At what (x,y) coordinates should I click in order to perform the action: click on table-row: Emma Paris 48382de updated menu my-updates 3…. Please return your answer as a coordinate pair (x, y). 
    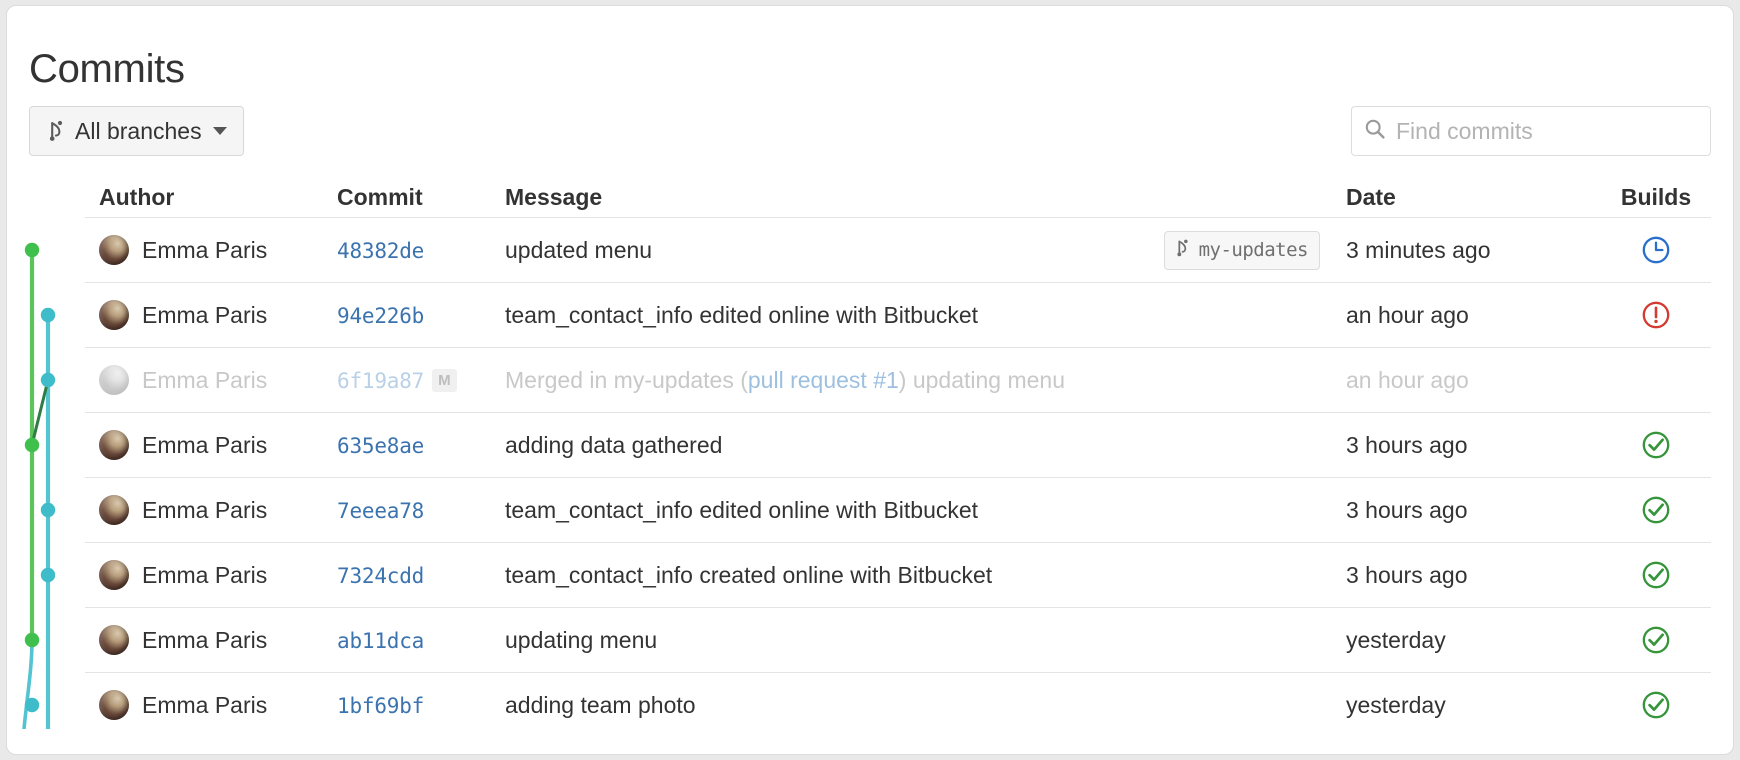
    Looking at the image, I should click on (898, 249).